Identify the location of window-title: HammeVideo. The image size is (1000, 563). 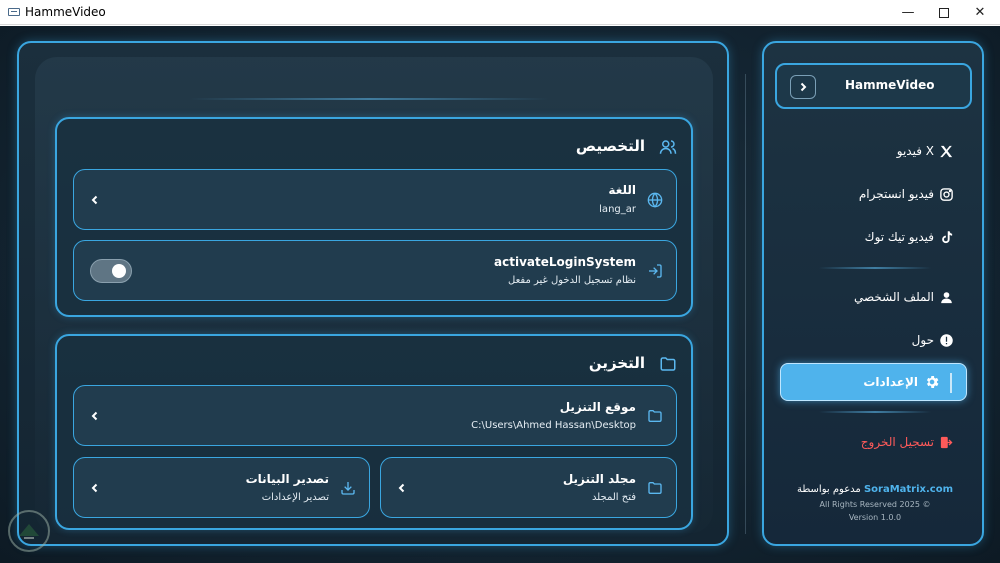
(65, 12).